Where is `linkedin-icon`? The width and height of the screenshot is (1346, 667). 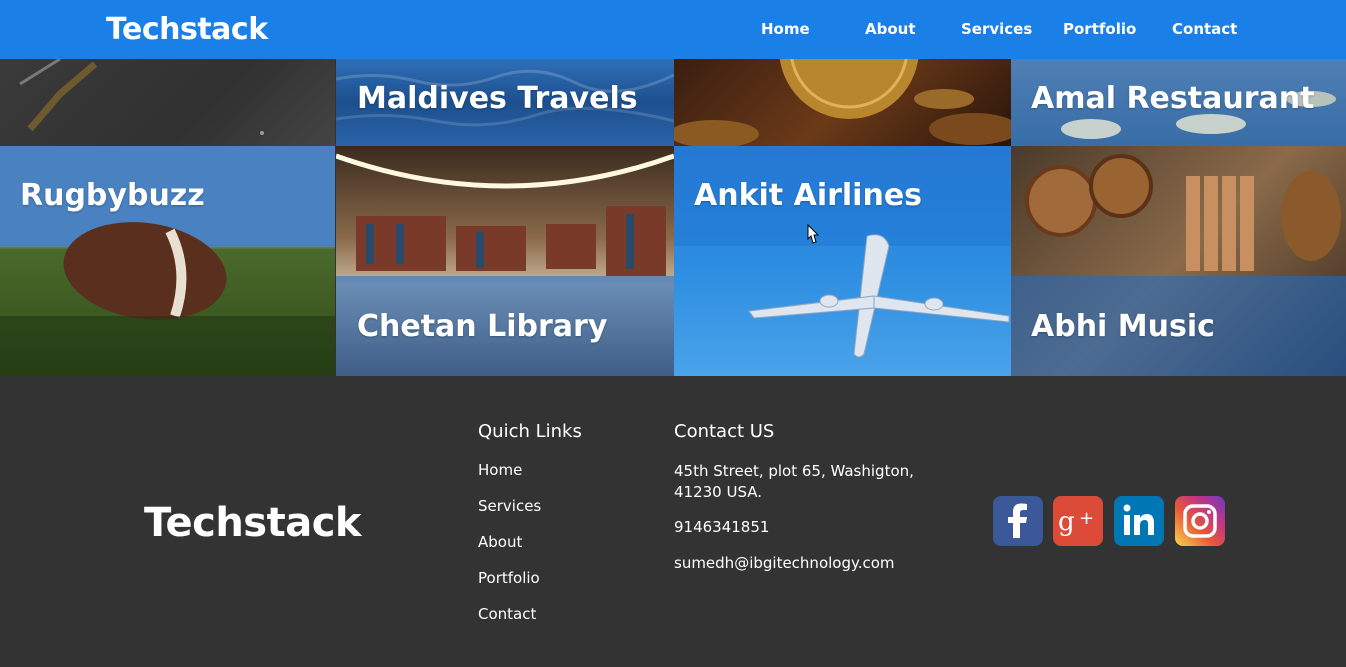
linkedin-icon is located at coordinates (1139, 521).